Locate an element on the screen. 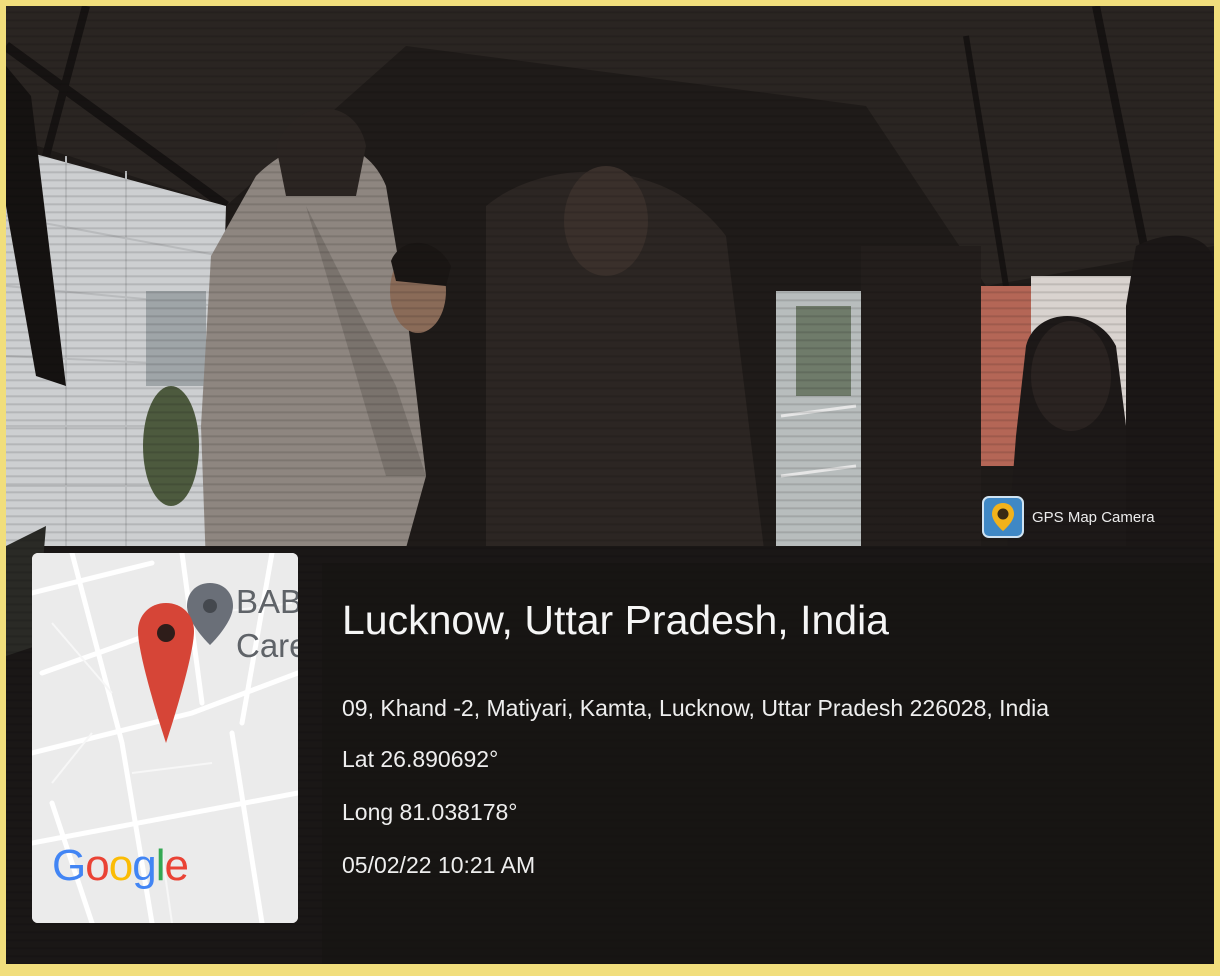 This screenshot has height=976, width=1220. gps-map-camera-icon is located at coordinates (1003, 517).